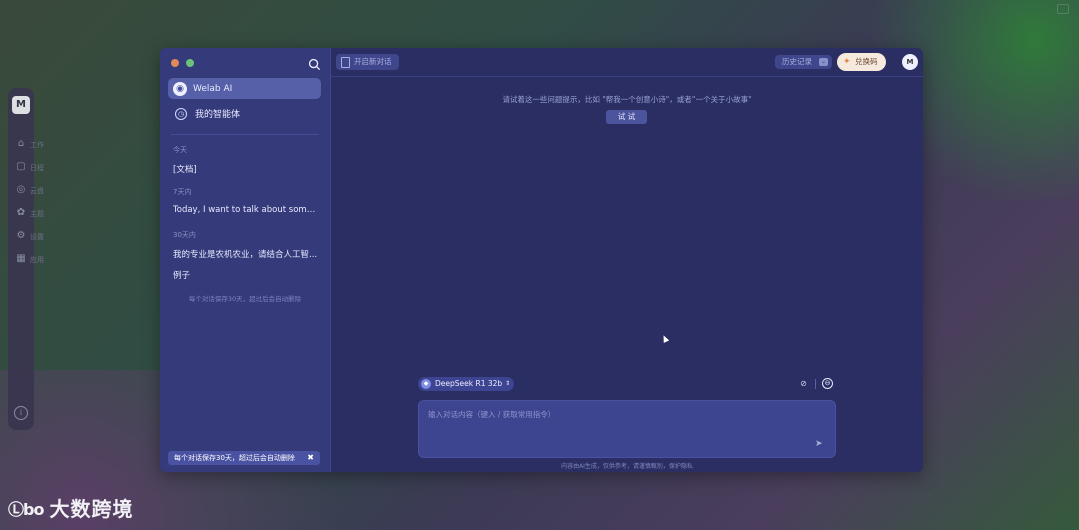  Describe the element at coordinates (21, 167) in the screenshot. I see `calendar-icon: ▢` at that location.